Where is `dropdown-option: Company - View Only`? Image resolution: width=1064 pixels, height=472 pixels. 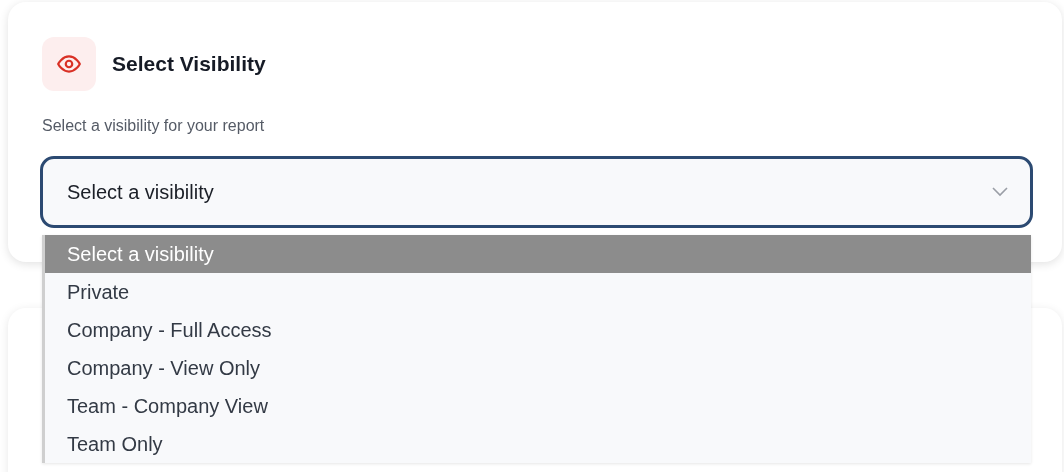 dropdown-option: Company - View Only is located at coordinates (538, 368).